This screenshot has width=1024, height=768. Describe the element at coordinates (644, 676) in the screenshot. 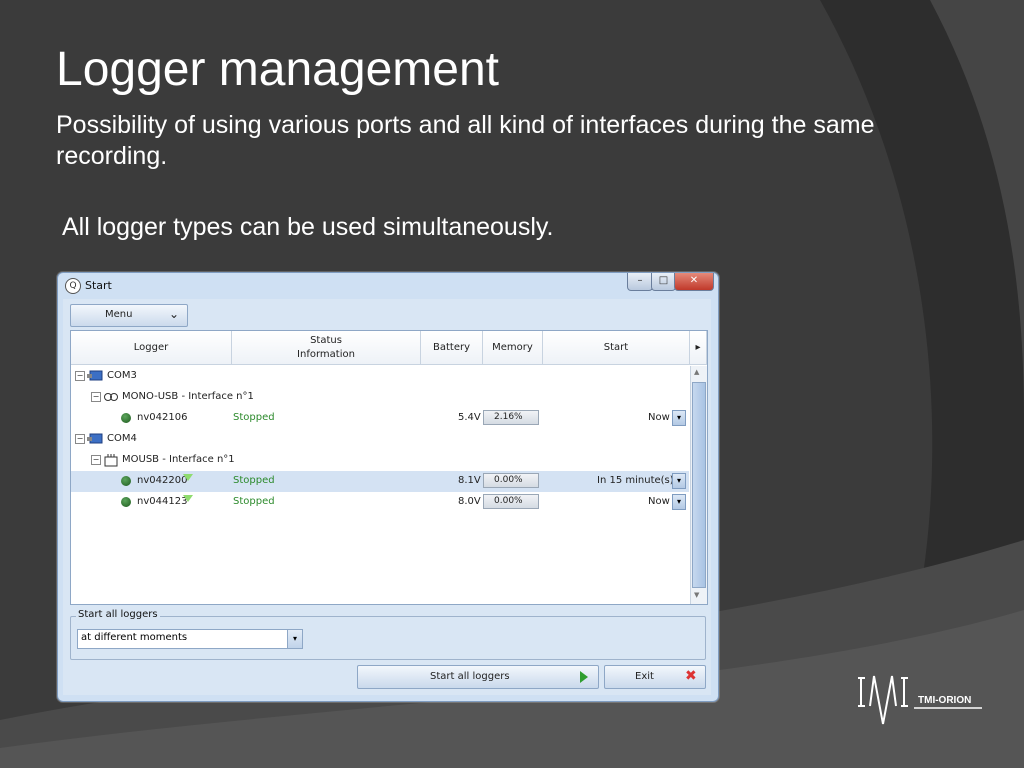

I see `exit-label: Exit` at that location.